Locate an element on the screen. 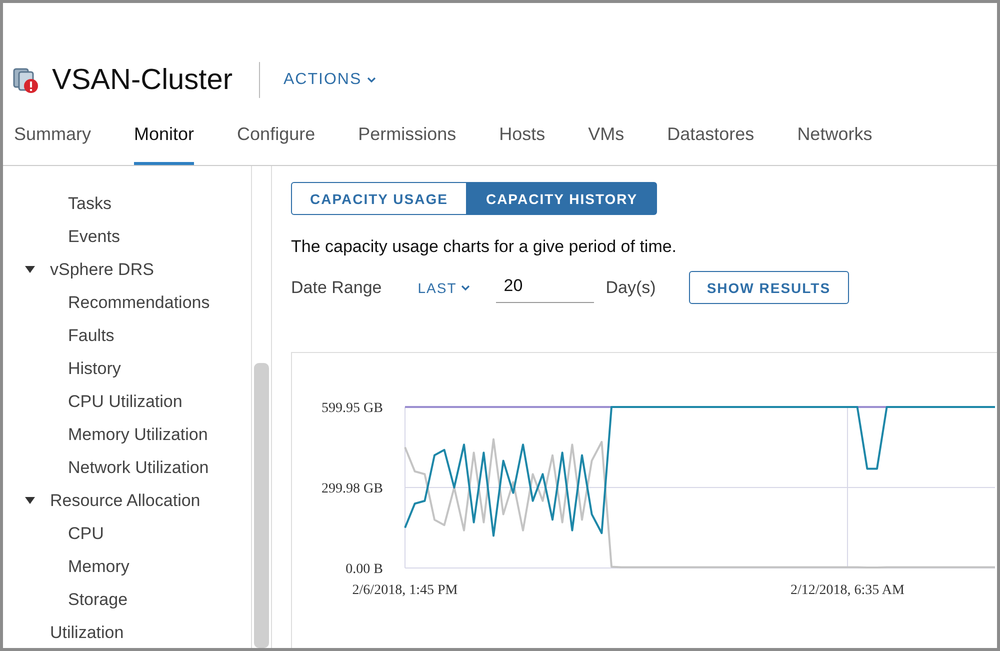  sidebar-item: Faults is located at coordinates (91, 336).